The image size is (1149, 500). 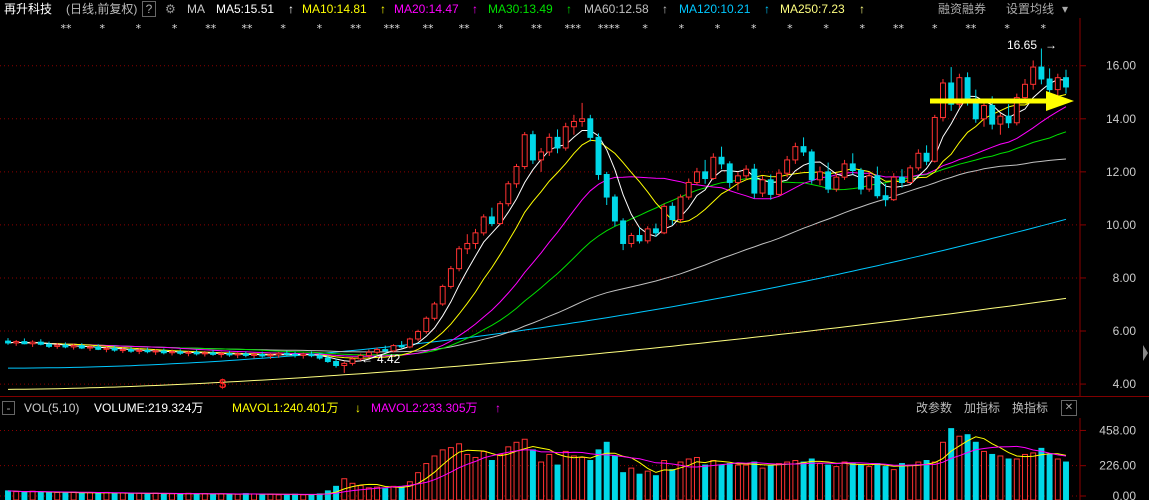 What do you see at coordinates (1069, 408) in the screenshot?
I see `close-icon: ✕` at bounding box center [1069, 408].